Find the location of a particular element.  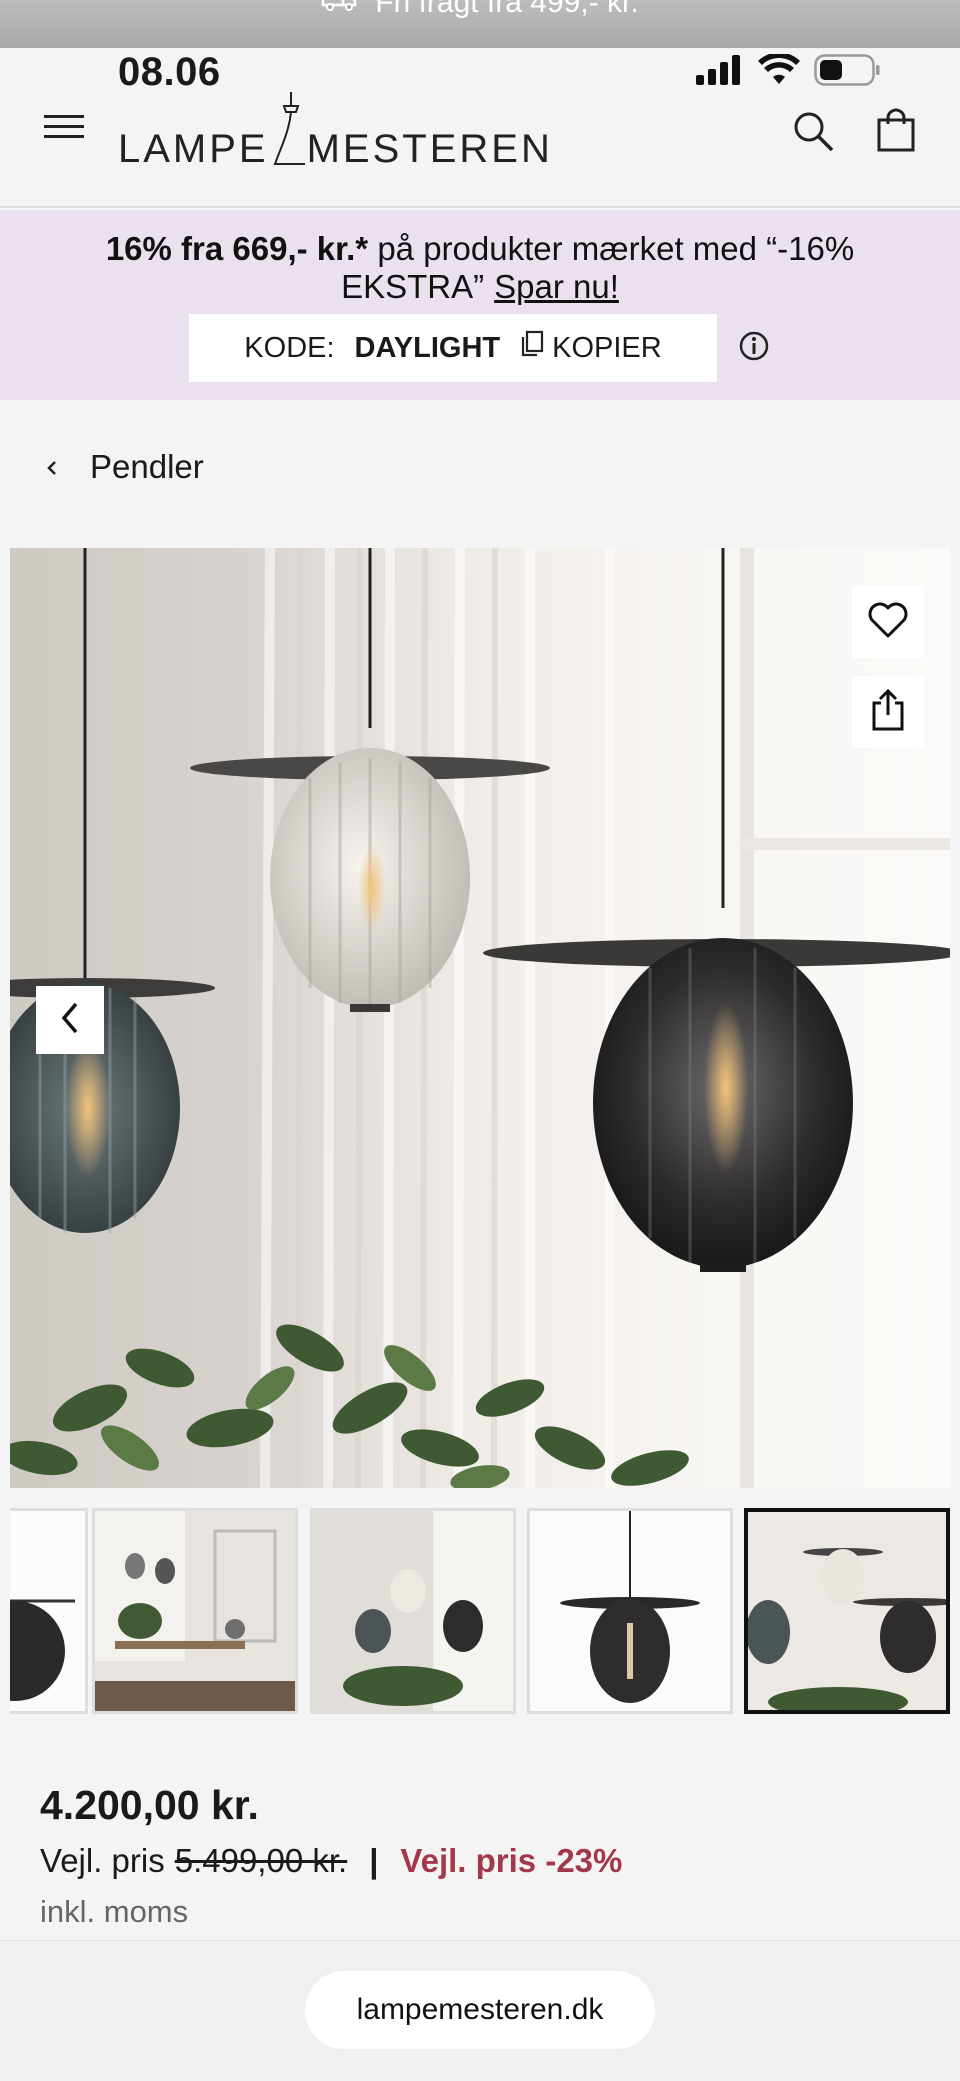

thumbnail-active is located at coordinates (847, 1611).